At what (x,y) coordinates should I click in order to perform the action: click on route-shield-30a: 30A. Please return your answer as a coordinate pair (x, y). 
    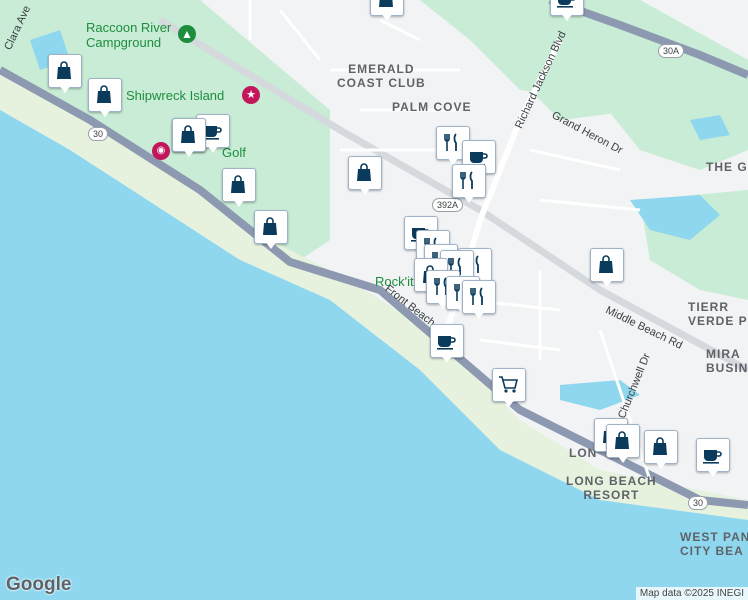
    Looking at the image, I should click on (671, 51).